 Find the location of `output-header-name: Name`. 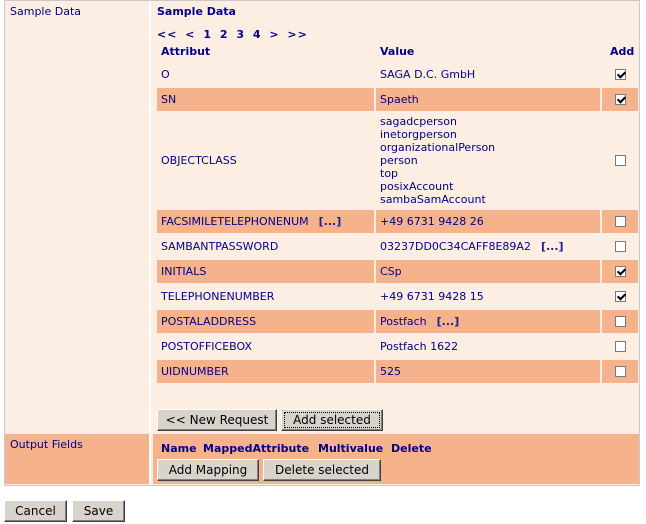

output-header-name: Name is located at coordinates (179, 448).